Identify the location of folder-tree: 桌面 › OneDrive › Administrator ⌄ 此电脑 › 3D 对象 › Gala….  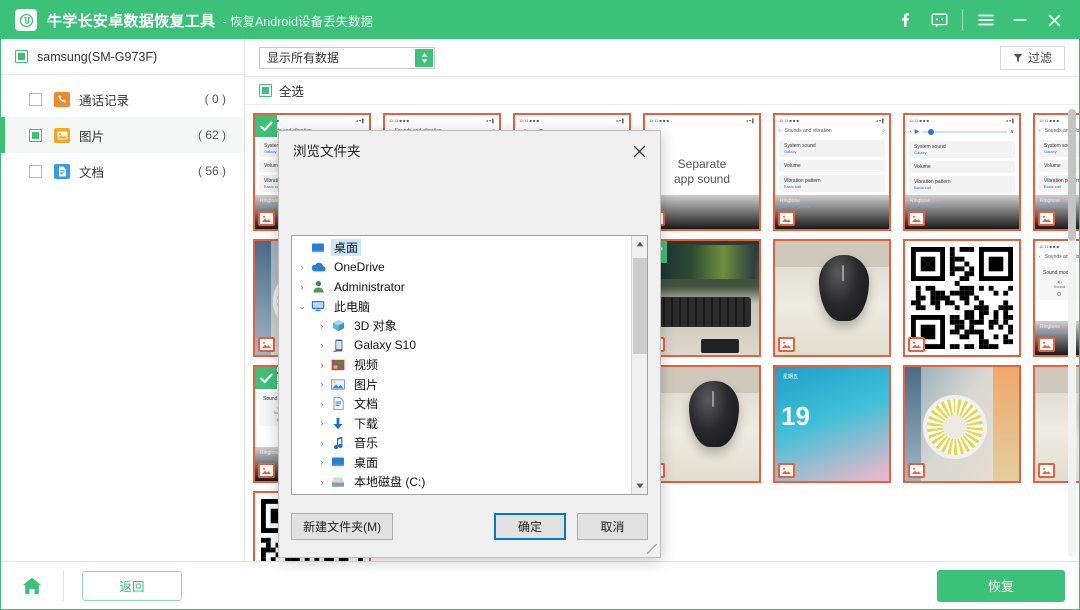
(469, 365).